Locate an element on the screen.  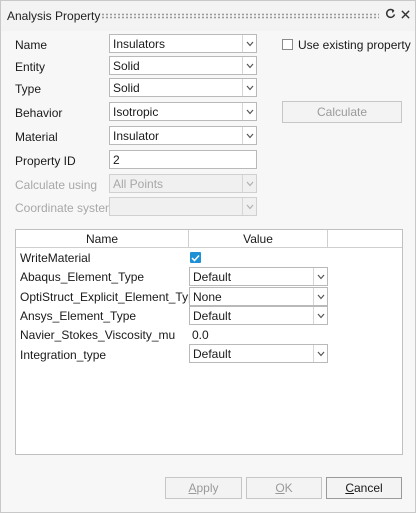
use-existing-label: Use existing property is located at coordinates (354, 45).